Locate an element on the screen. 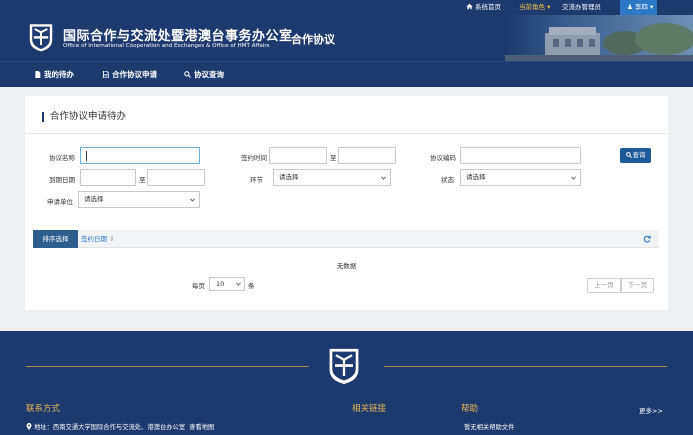  file-icon is located at coordinates (38, 74).